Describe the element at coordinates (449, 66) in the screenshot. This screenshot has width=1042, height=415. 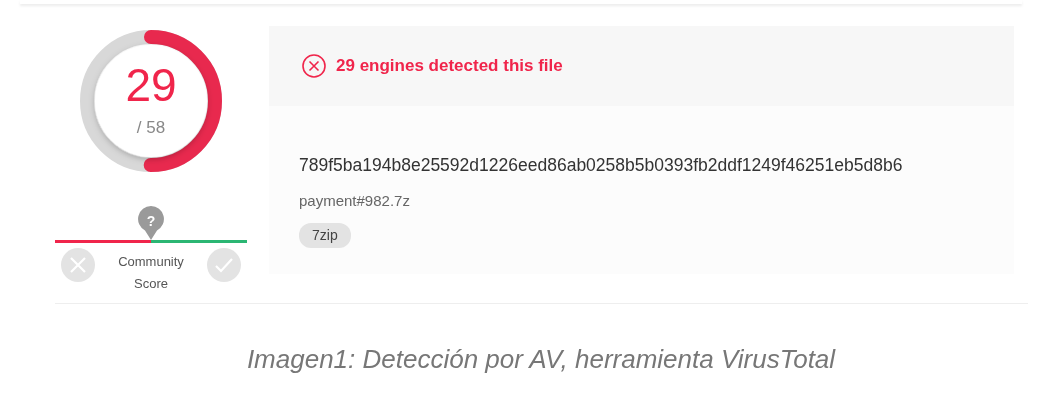
I see `alert-message: 29 engines detected this file` at that location.